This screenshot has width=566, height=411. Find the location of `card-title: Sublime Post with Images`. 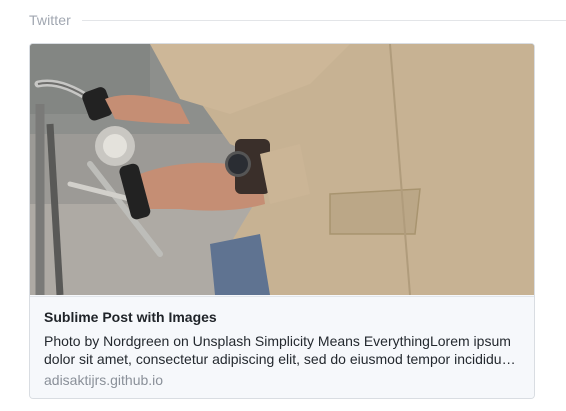

card-title: Sublime Post with Images is located at coordinates (282, 317).